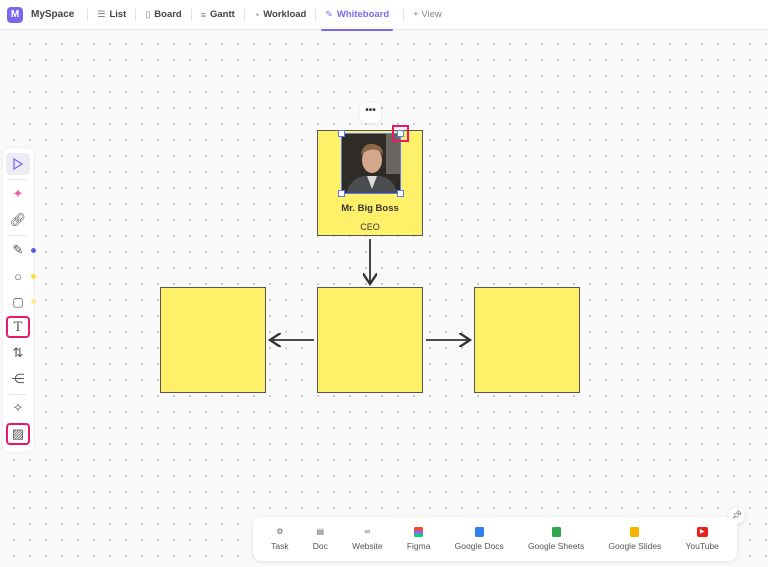 This screenshot has height=567, width=768. What do you see at coordinates (367, 539) in the screenshot?
I see `embed-website: ∞ Website` at bounding box center [367, 539].